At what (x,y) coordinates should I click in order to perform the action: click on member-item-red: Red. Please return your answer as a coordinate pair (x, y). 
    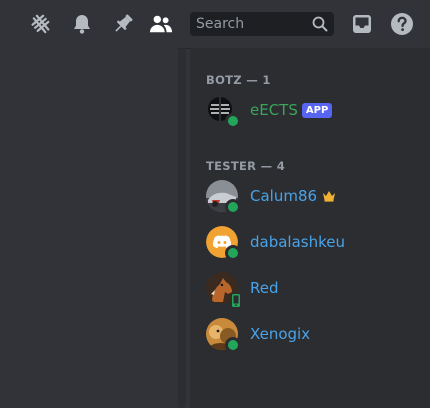
    Looking at the image, I should click on (310, 288).